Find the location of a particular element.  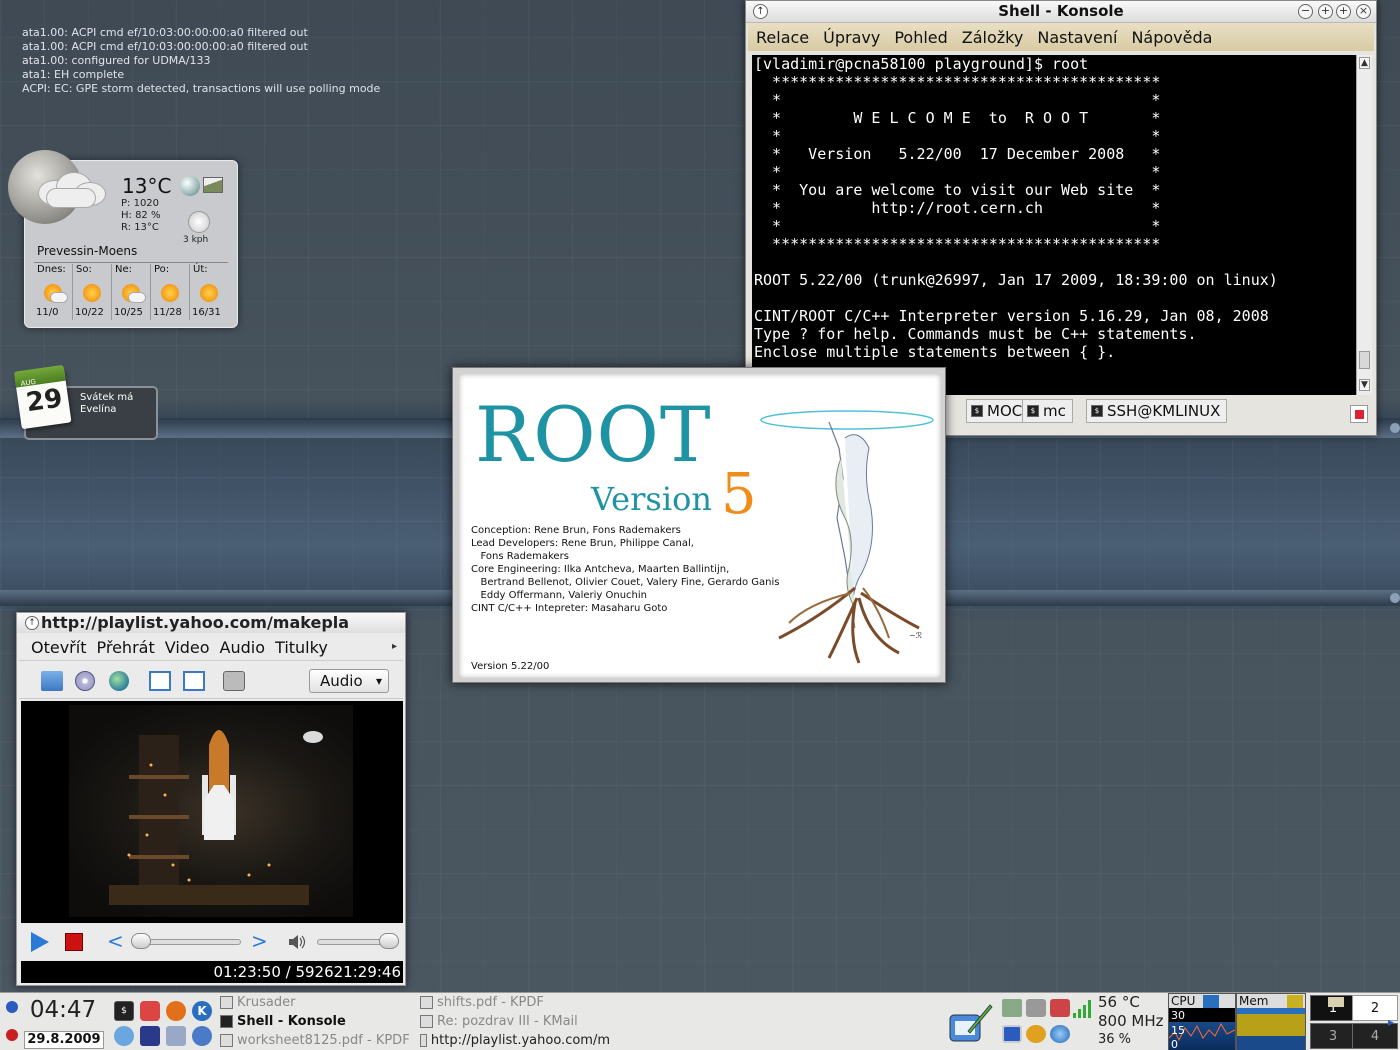

rewind-icon: < is located at coordinates (115, 941).